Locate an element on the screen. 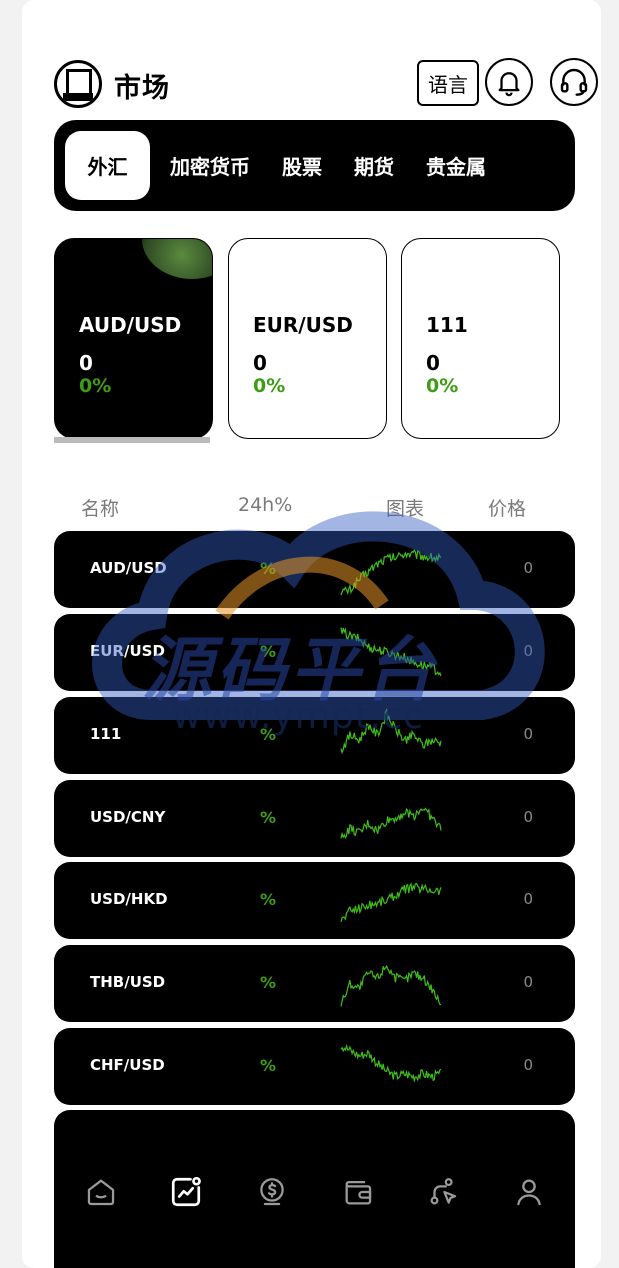 The image size is (619, 1268). featured-card: 111 0 0% is located at coordinates (480, 338).